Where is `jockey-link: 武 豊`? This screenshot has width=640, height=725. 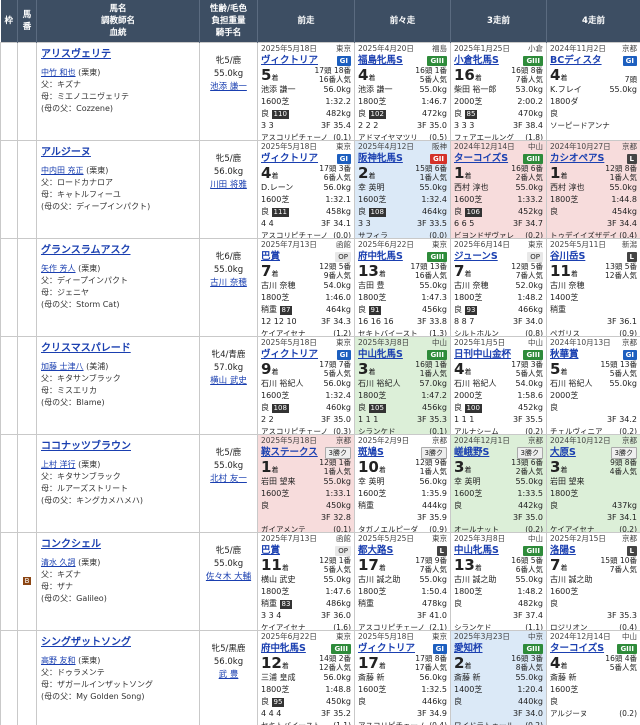 jockey-link: 武 豊 is located at coordinates (229, 675).